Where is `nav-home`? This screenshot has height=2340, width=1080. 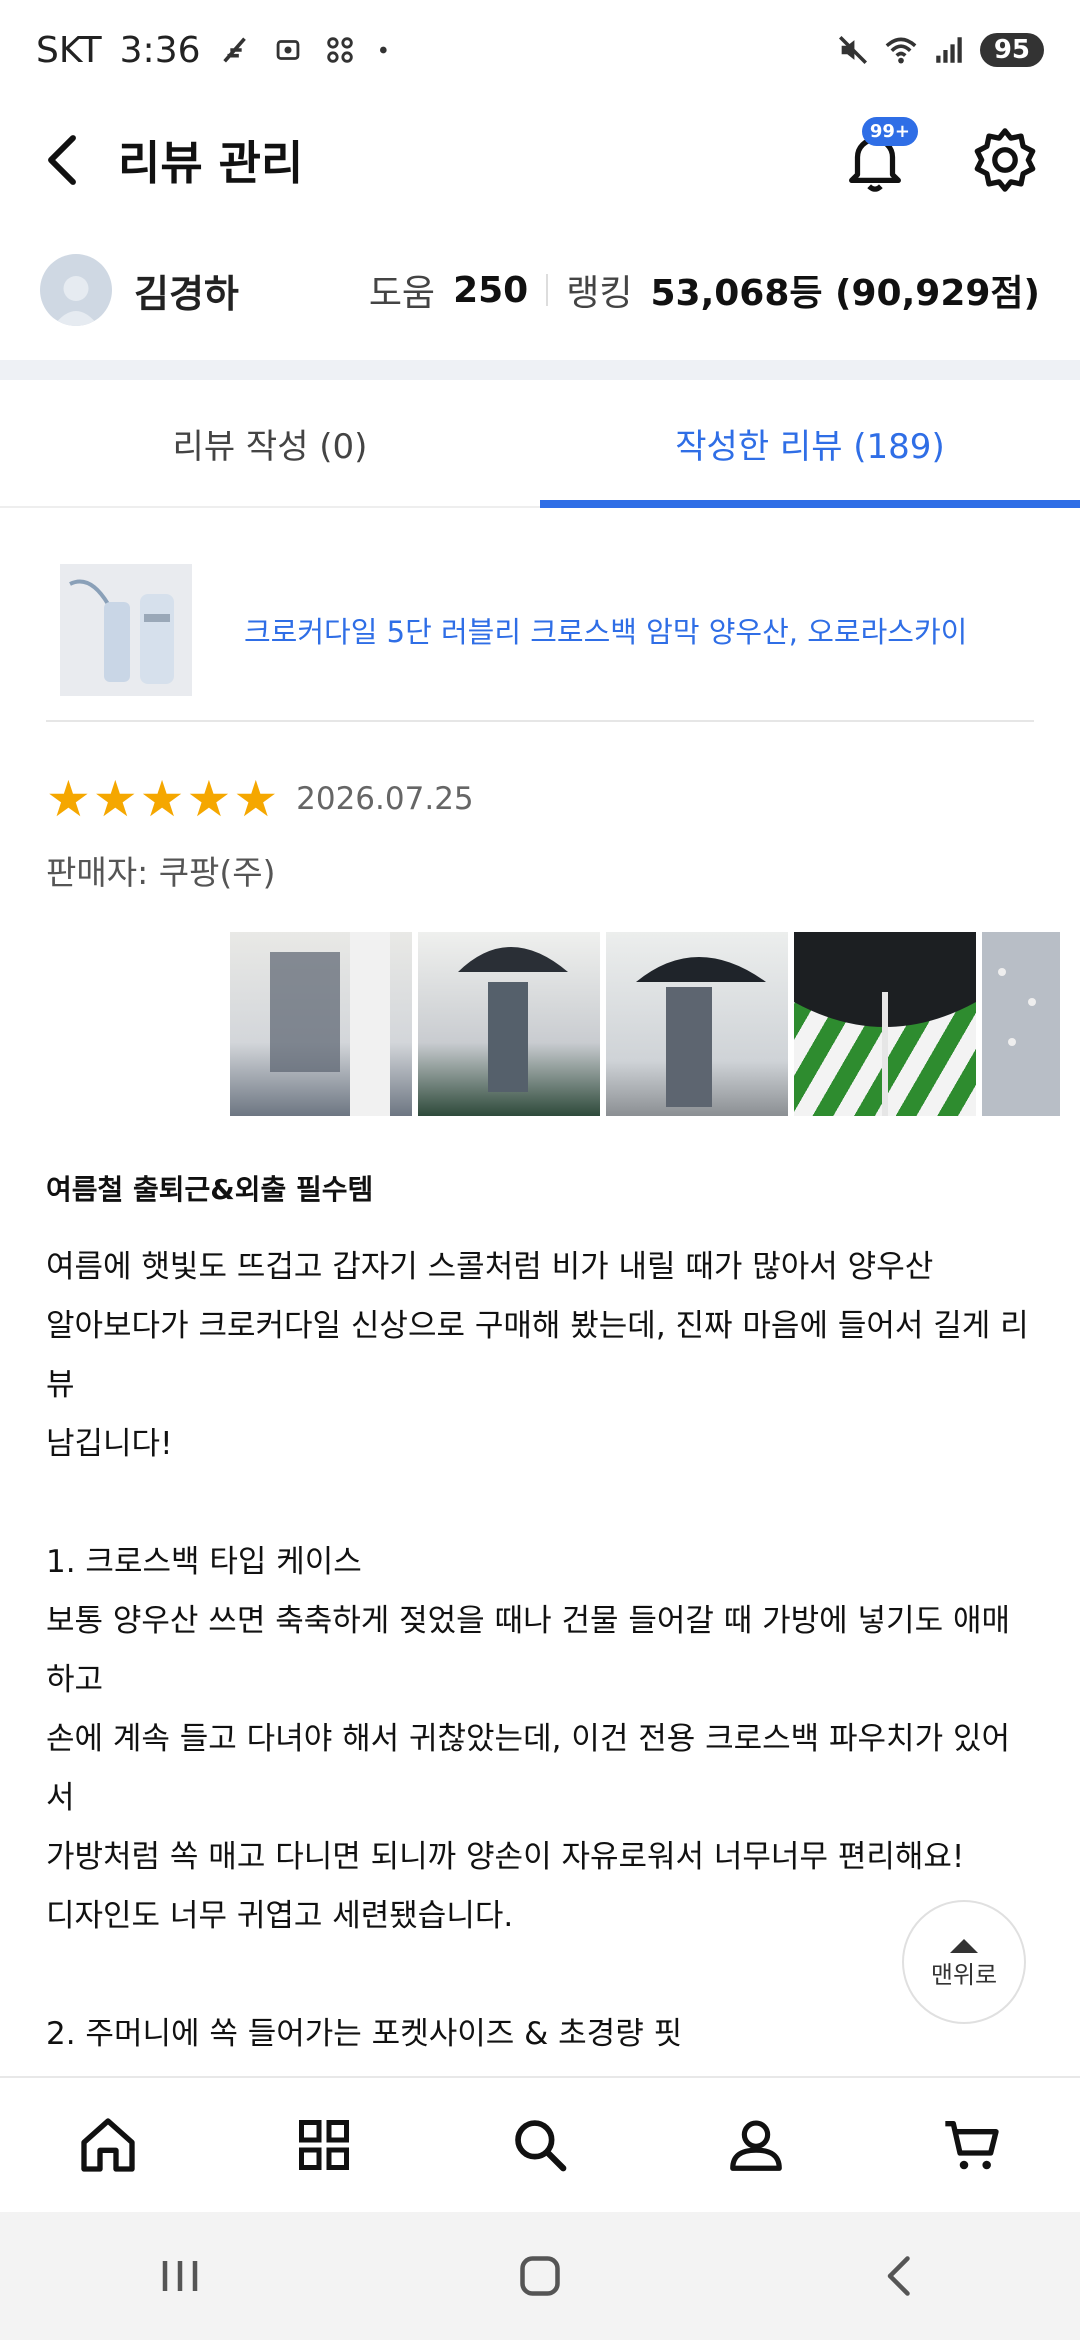
nav-home is located at coordinates (108, 2145).